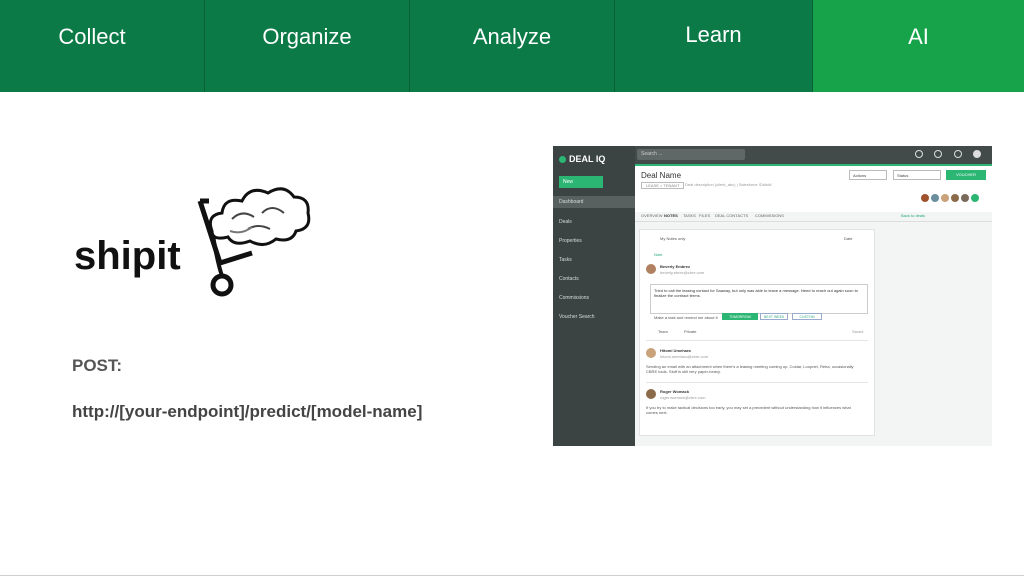 The height and width of the screenshot is (576, 1024). What do you see at coordinates (565, 222) in the screenshot?
I see `sidebar-item-deals: Deals` at bounding box center [565, 222].